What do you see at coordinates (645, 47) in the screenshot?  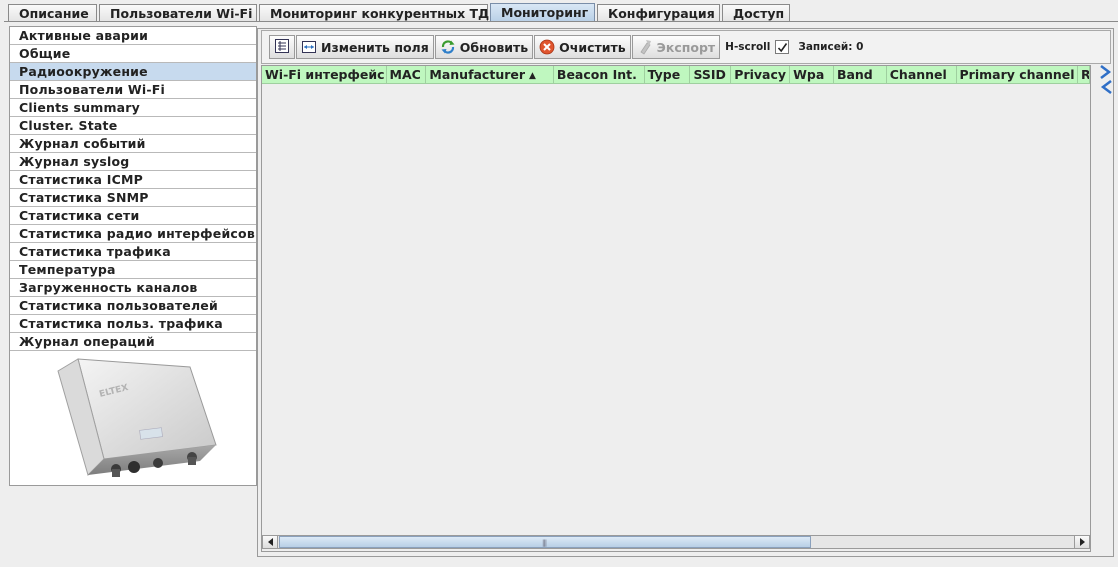 I see `export-icon` at bounding box center [645, 47].